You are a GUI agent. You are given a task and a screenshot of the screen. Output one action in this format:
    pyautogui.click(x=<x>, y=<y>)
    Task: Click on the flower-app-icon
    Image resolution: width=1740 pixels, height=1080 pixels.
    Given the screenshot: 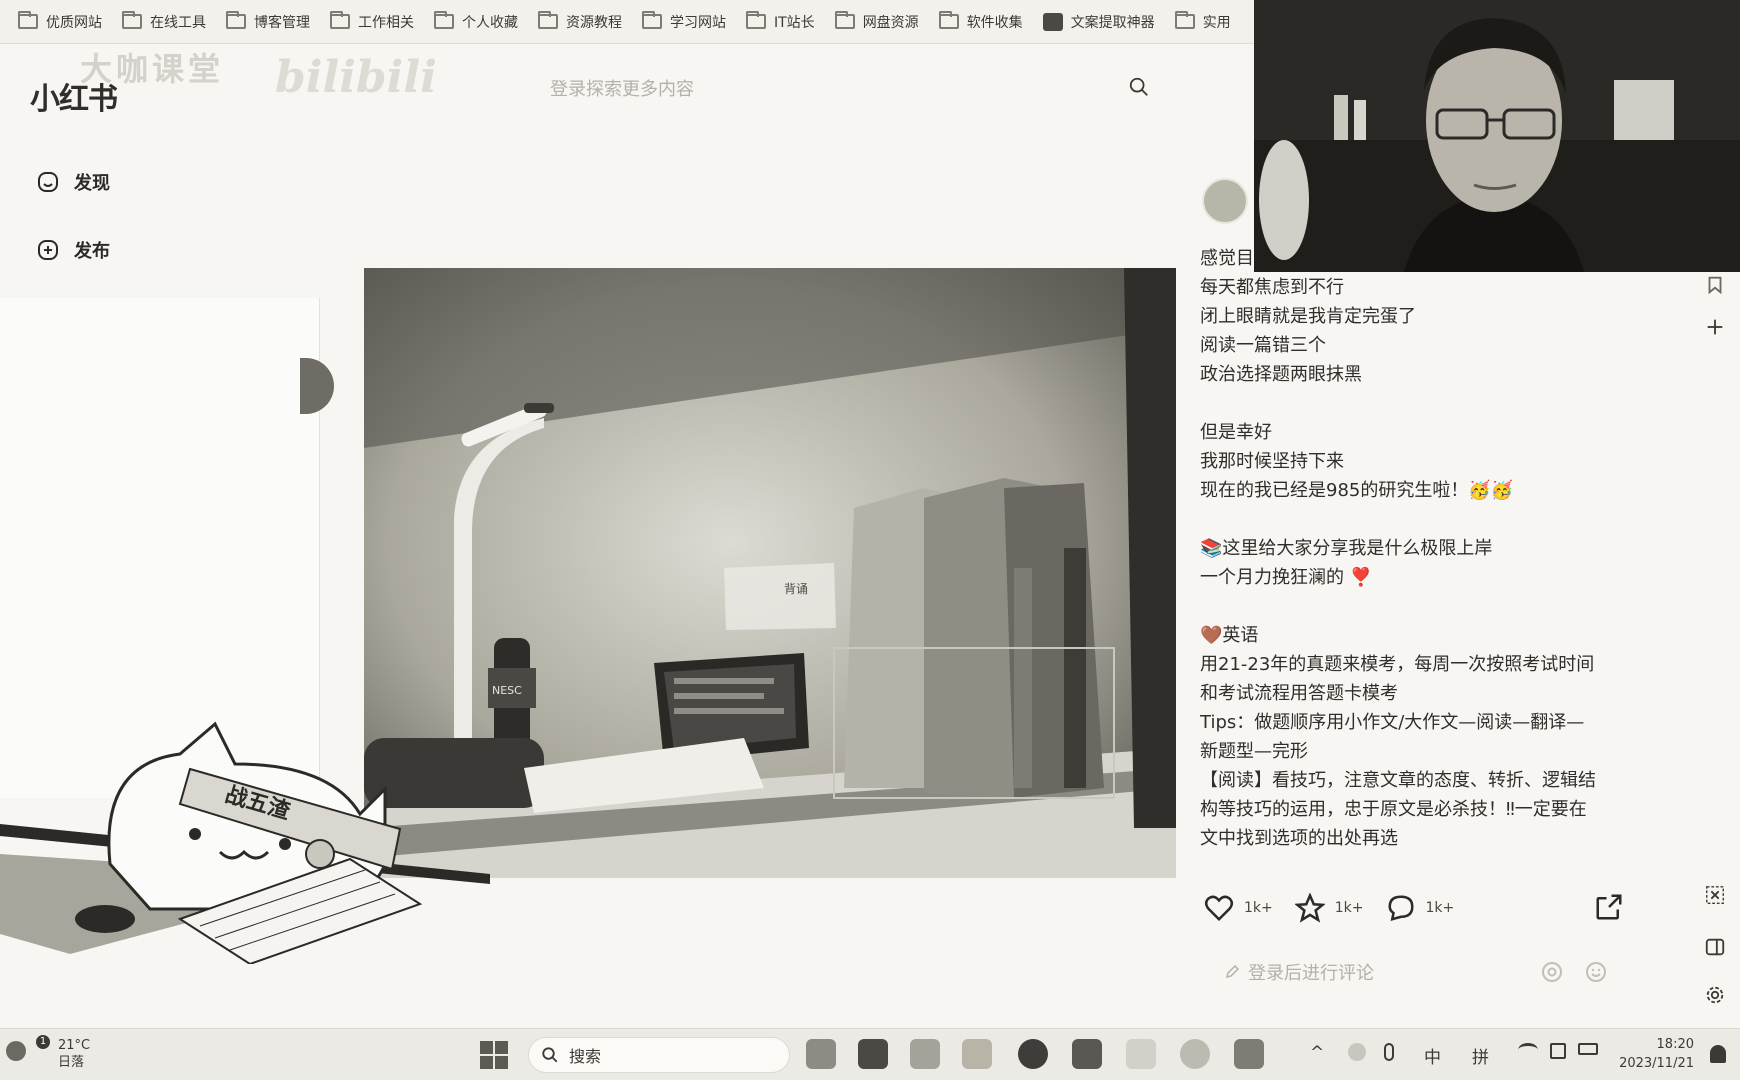 What is the action you would take?
    pyautogui.click(x=1195, y=1054)
    